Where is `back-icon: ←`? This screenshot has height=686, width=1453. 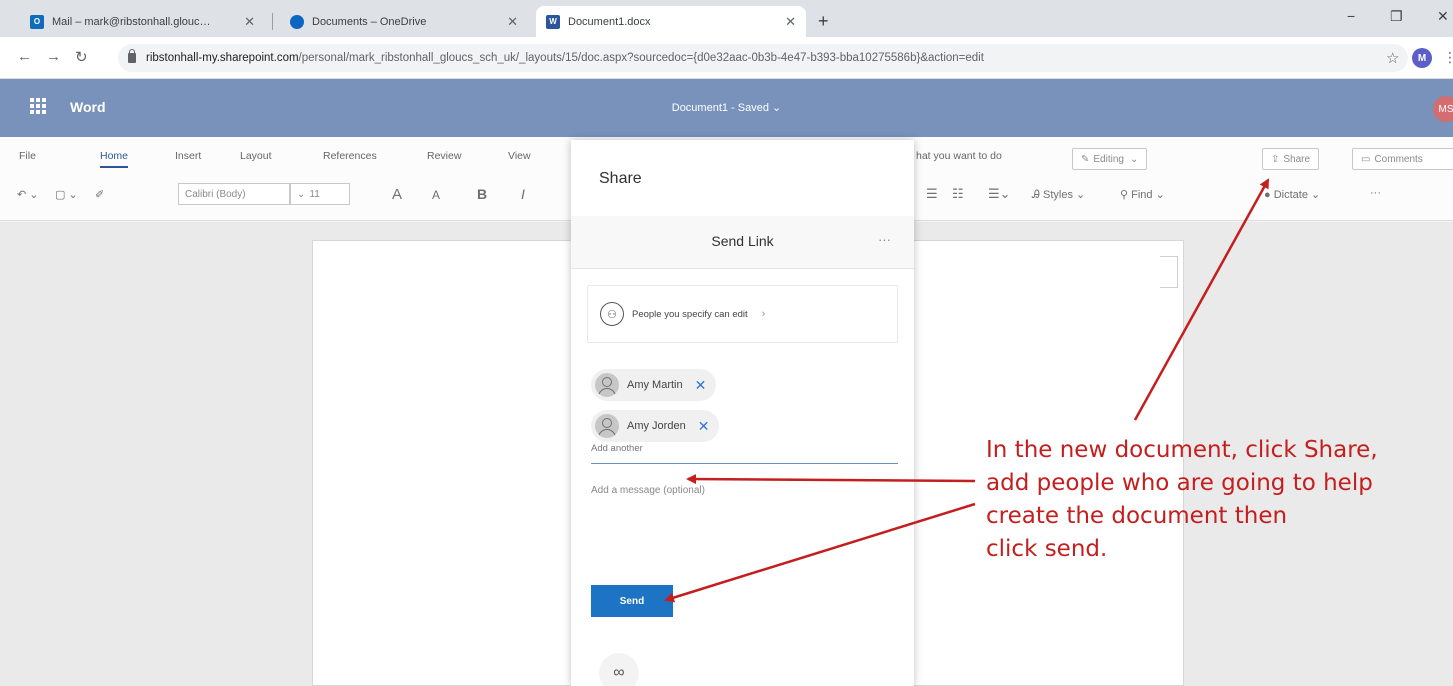
back-icon: ← is located at coordinates (24, 56).